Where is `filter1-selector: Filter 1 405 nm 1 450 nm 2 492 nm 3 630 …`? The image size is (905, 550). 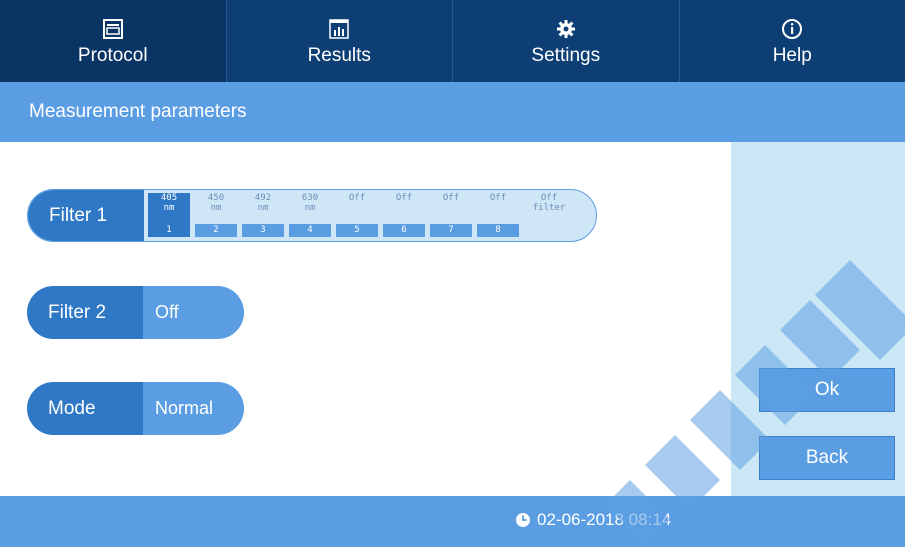 filter1-selector: Filter 1 405 nm 1 450 nm 2 492 nm 3 630 … is located at coordinates (312, 215).